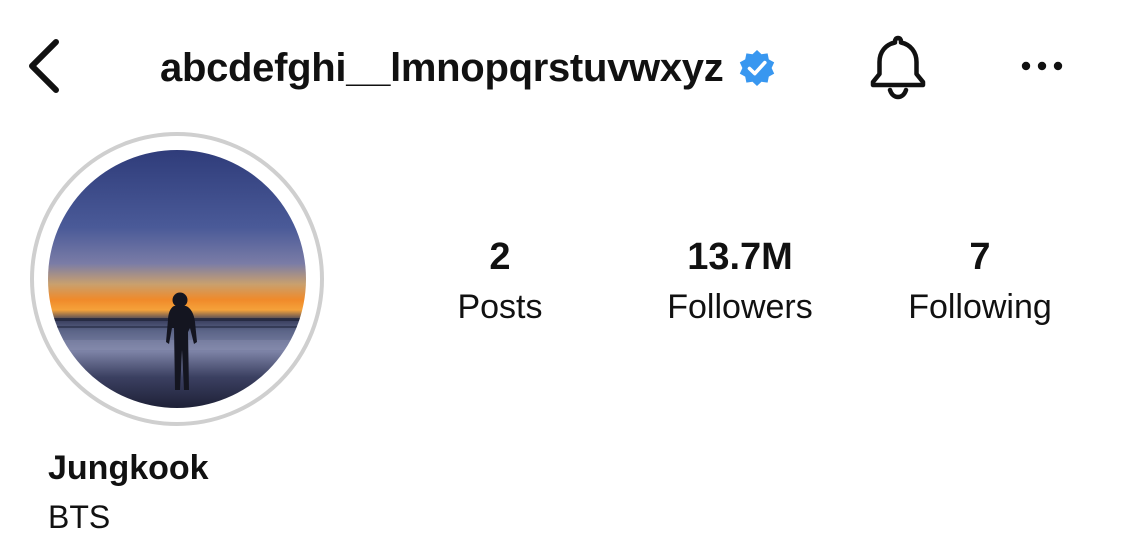  Describe the element at coordinates (980, 307) in the screenshot. I see `following-label: Following` at that location.